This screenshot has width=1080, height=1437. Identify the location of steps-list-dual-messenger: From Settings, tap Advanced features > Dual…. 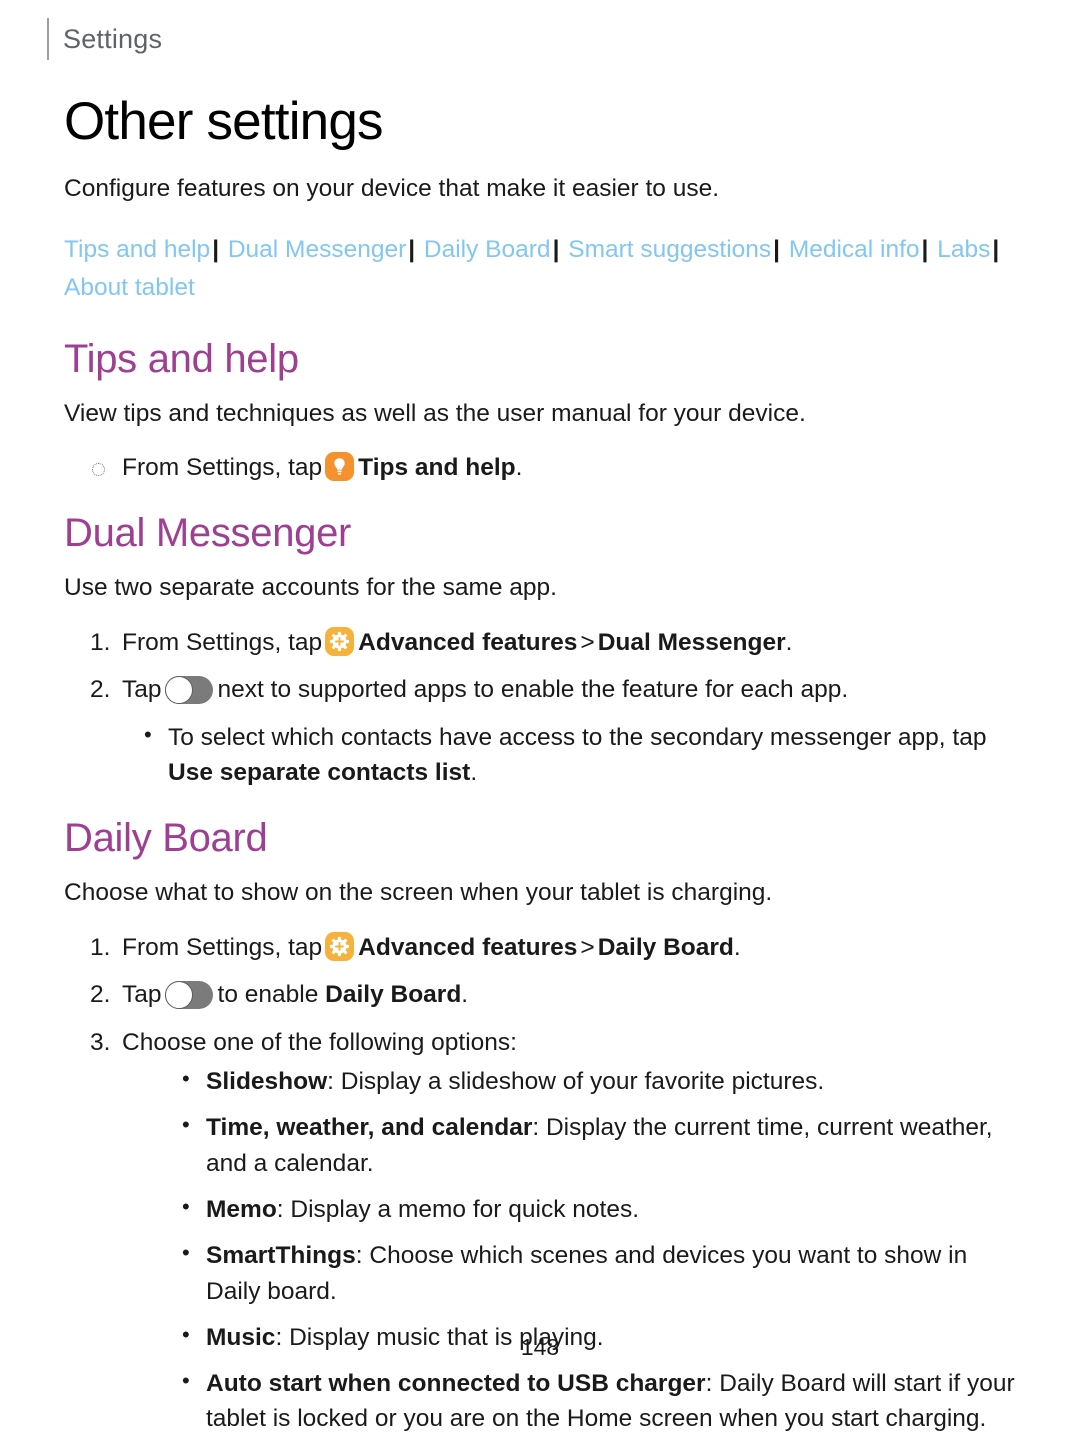
(543, 666).